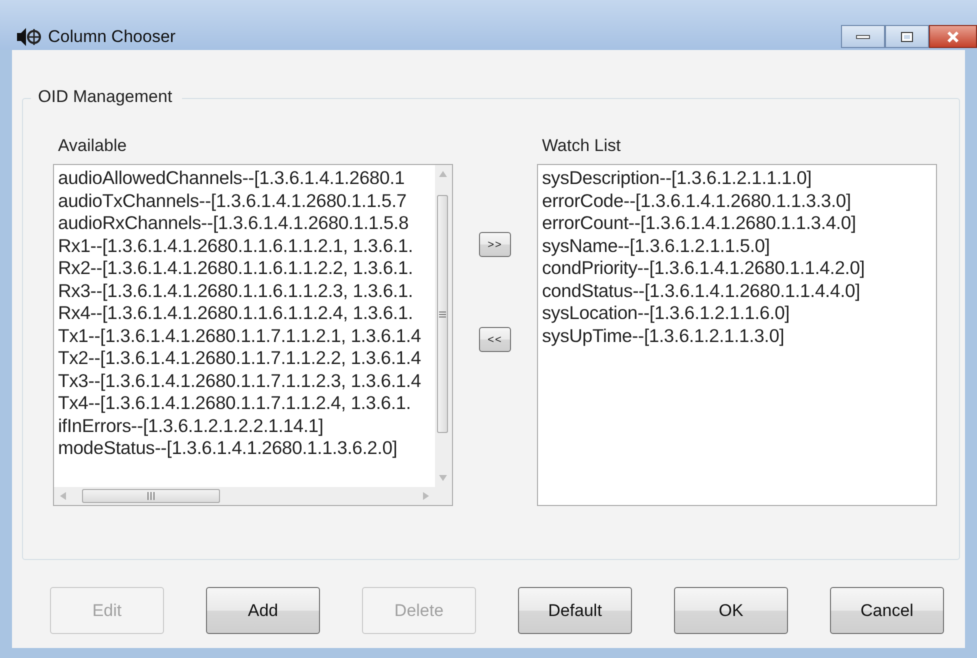  I want to click on list-item: ifInErrors--[1.3.6.1.2.1.2.2.1.14.1], so click(191, 425).